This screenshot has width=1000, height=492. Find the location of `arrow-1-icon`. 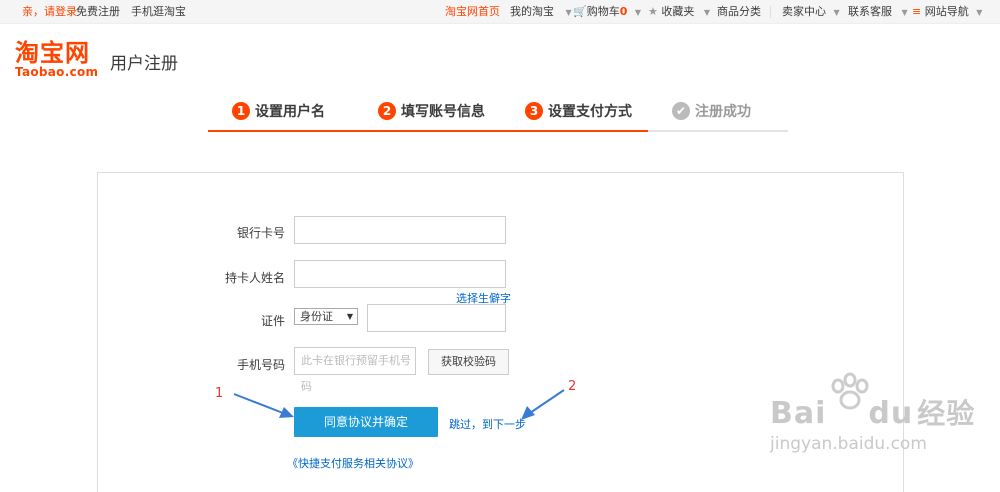

arrow-1-icon is located at coordinates (263, 405).